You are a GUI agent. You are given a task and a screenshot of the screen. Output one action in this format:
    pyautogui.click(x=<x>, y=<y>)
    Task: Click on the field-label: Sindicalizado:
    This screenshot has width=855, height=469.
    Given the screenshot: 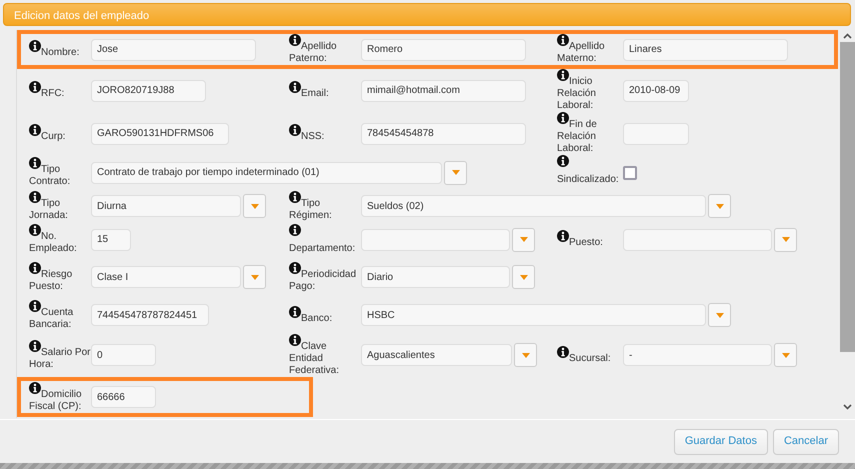 What is the action you would take?
    pyautogui.click(x=588, y=179)
    